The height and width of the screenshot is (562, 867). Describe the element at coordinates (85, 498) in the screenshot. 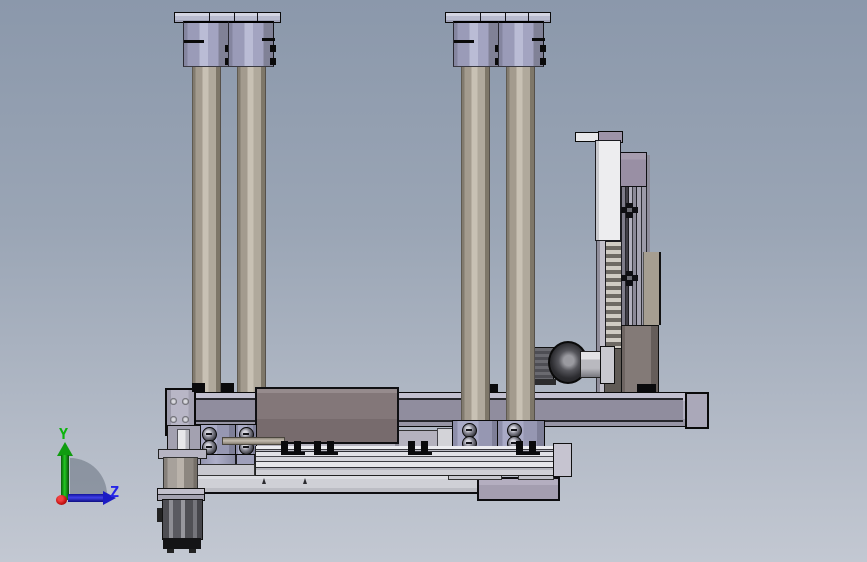

I see `axis-z-shaft-icon` at that location.